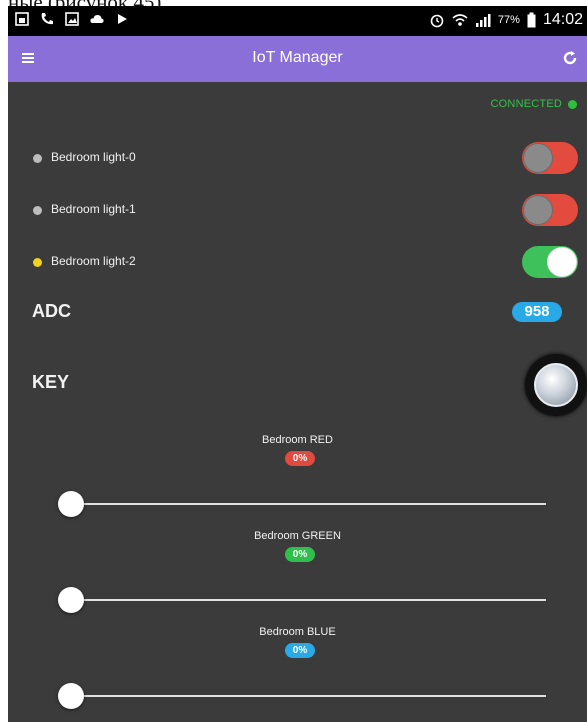  What do you see at coordinates (572, 104) in the screenshot?
I see `connection-status-dot` at bounding box center [572, 104].